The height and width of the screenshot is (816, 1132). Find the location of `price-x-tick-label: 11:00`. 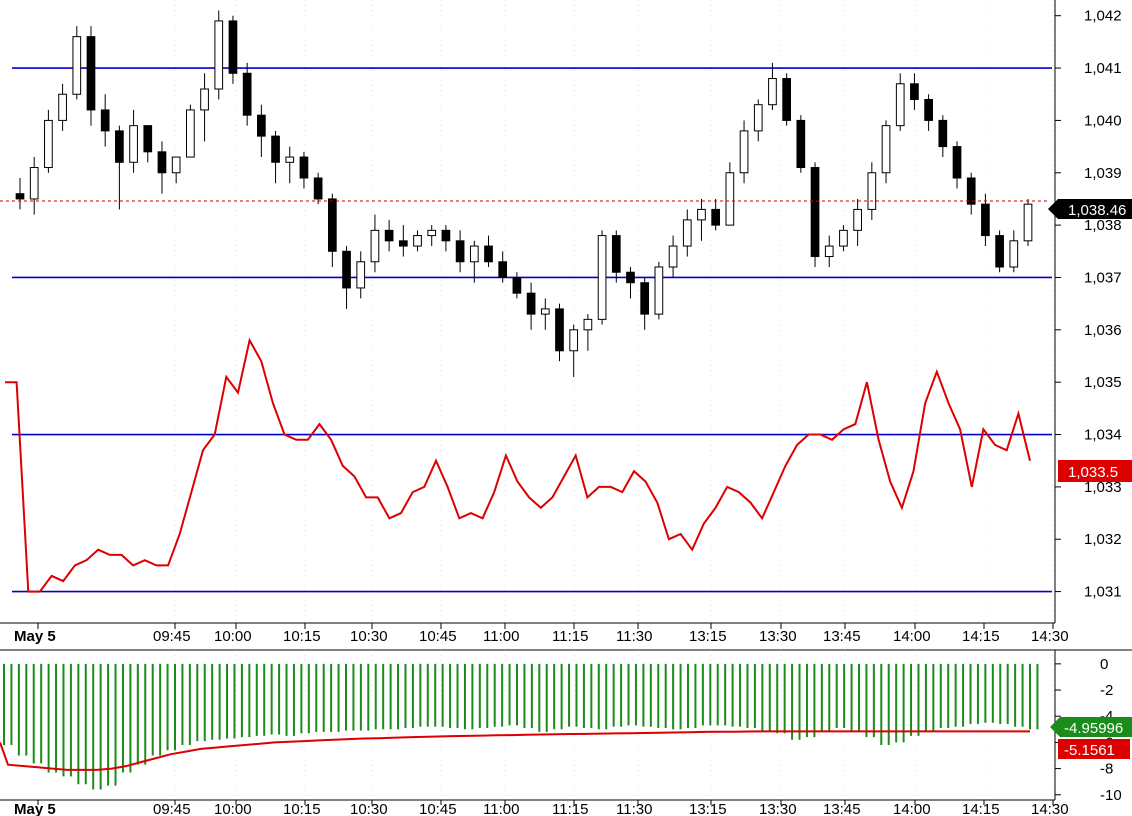

price-x-tick-label: 11:00 is located at coordinates (501, 636).